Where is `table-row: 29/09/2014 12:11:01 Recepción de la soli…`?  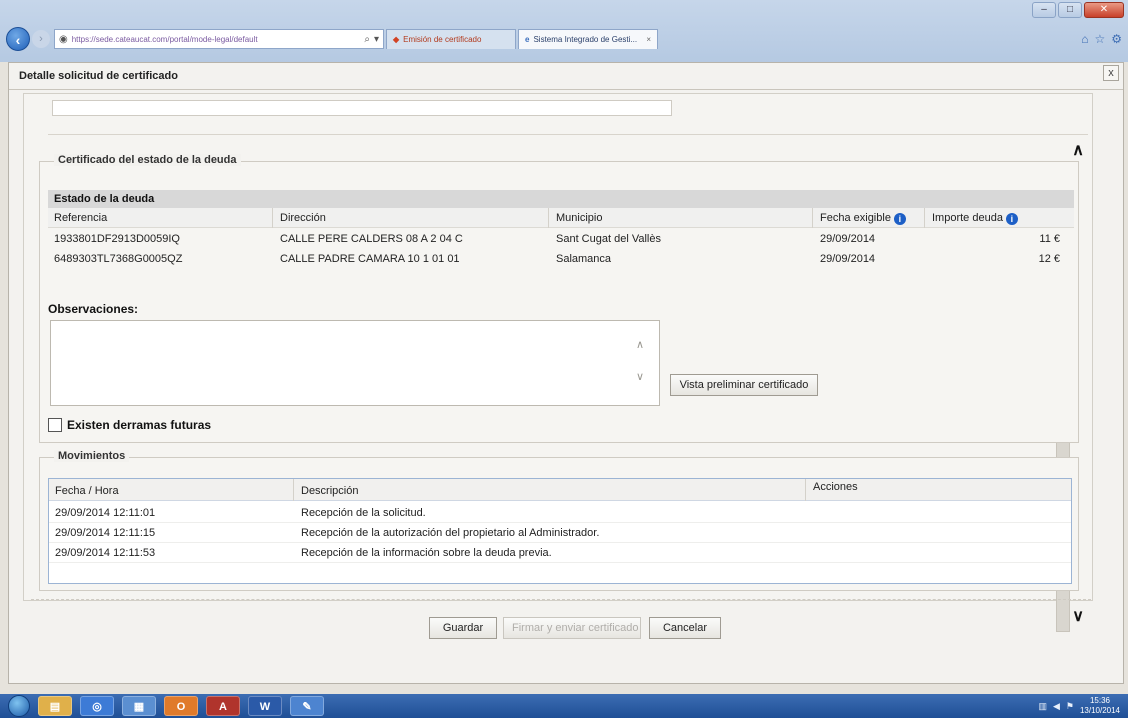
table-row: 29/09/2014 12:11:01 Recepción de la soli… is located at coordinates (560, 513).